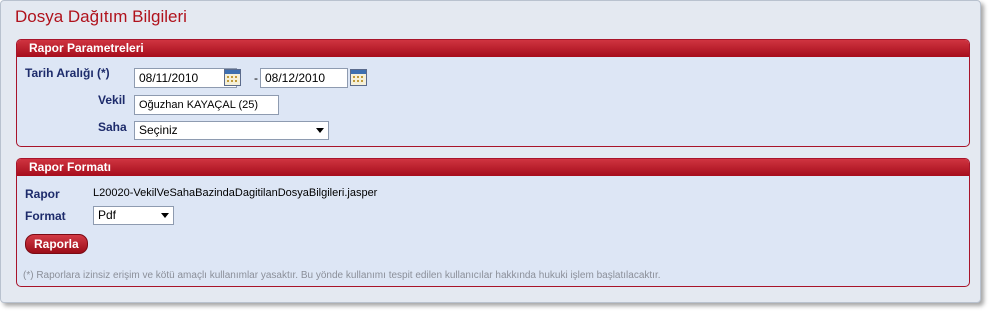 The width and height of the screenshot is (991, 312). Describe the element at coordinates (67, 73) in the screenshot. I see `date-range-label: Tarih Aralığı (*)` at that location.